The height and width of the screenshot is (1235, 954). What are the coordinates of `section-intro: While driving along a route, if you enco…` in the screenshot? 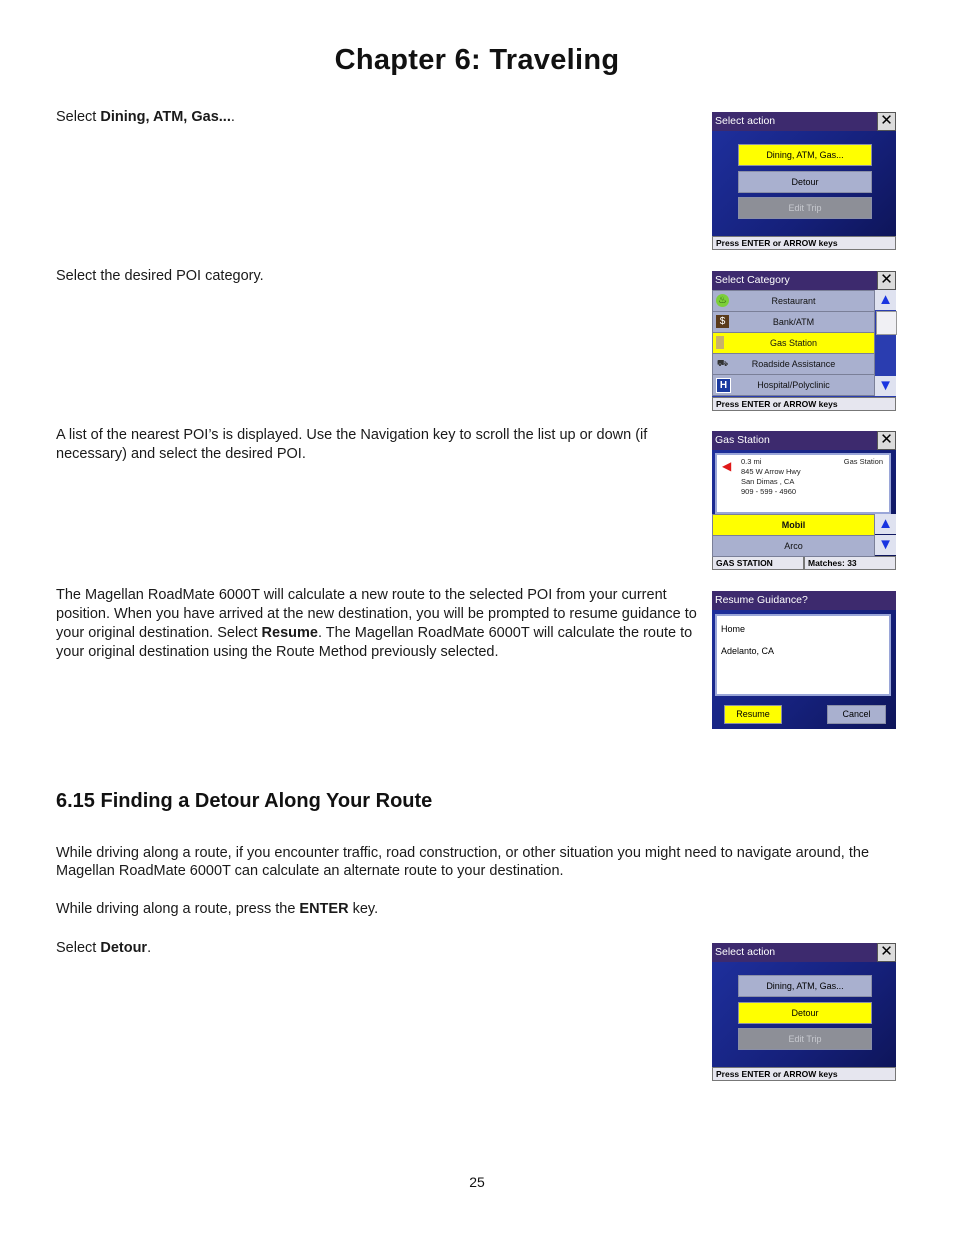 It's located at (463, 862).